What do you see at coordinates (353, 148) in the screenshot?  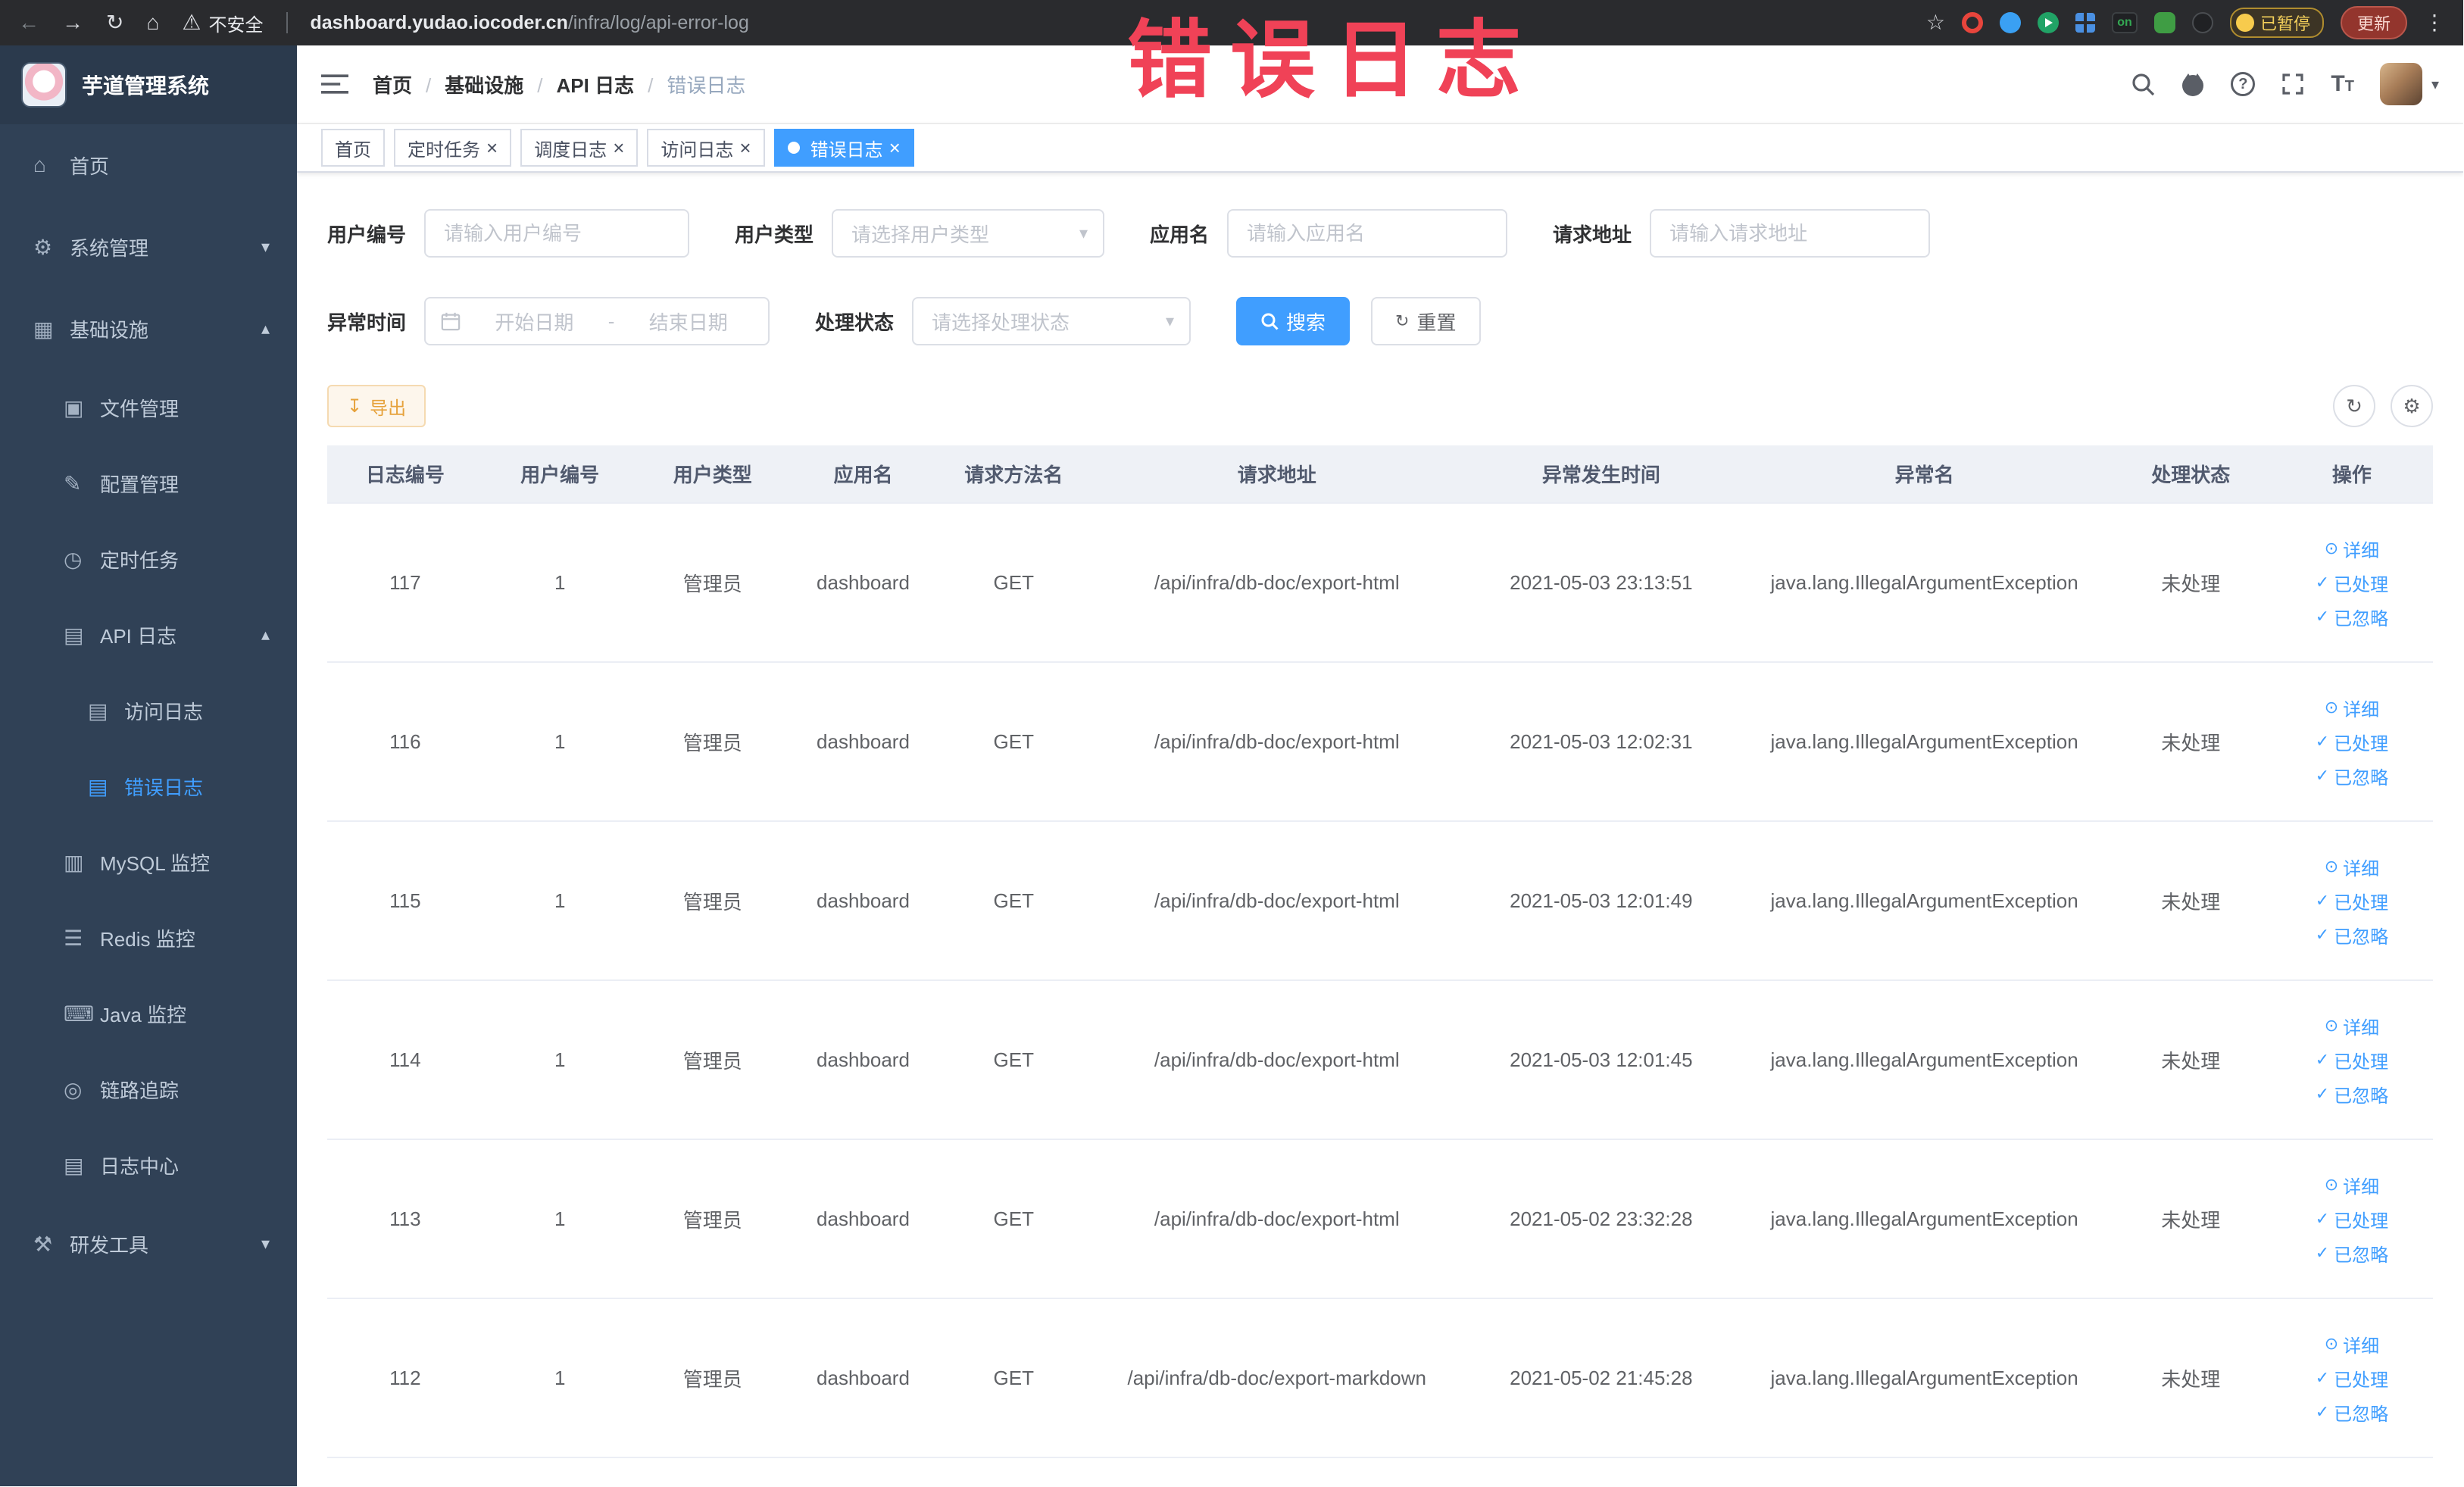 I see `tab-home: 首页` at bounding box center [353, 148].